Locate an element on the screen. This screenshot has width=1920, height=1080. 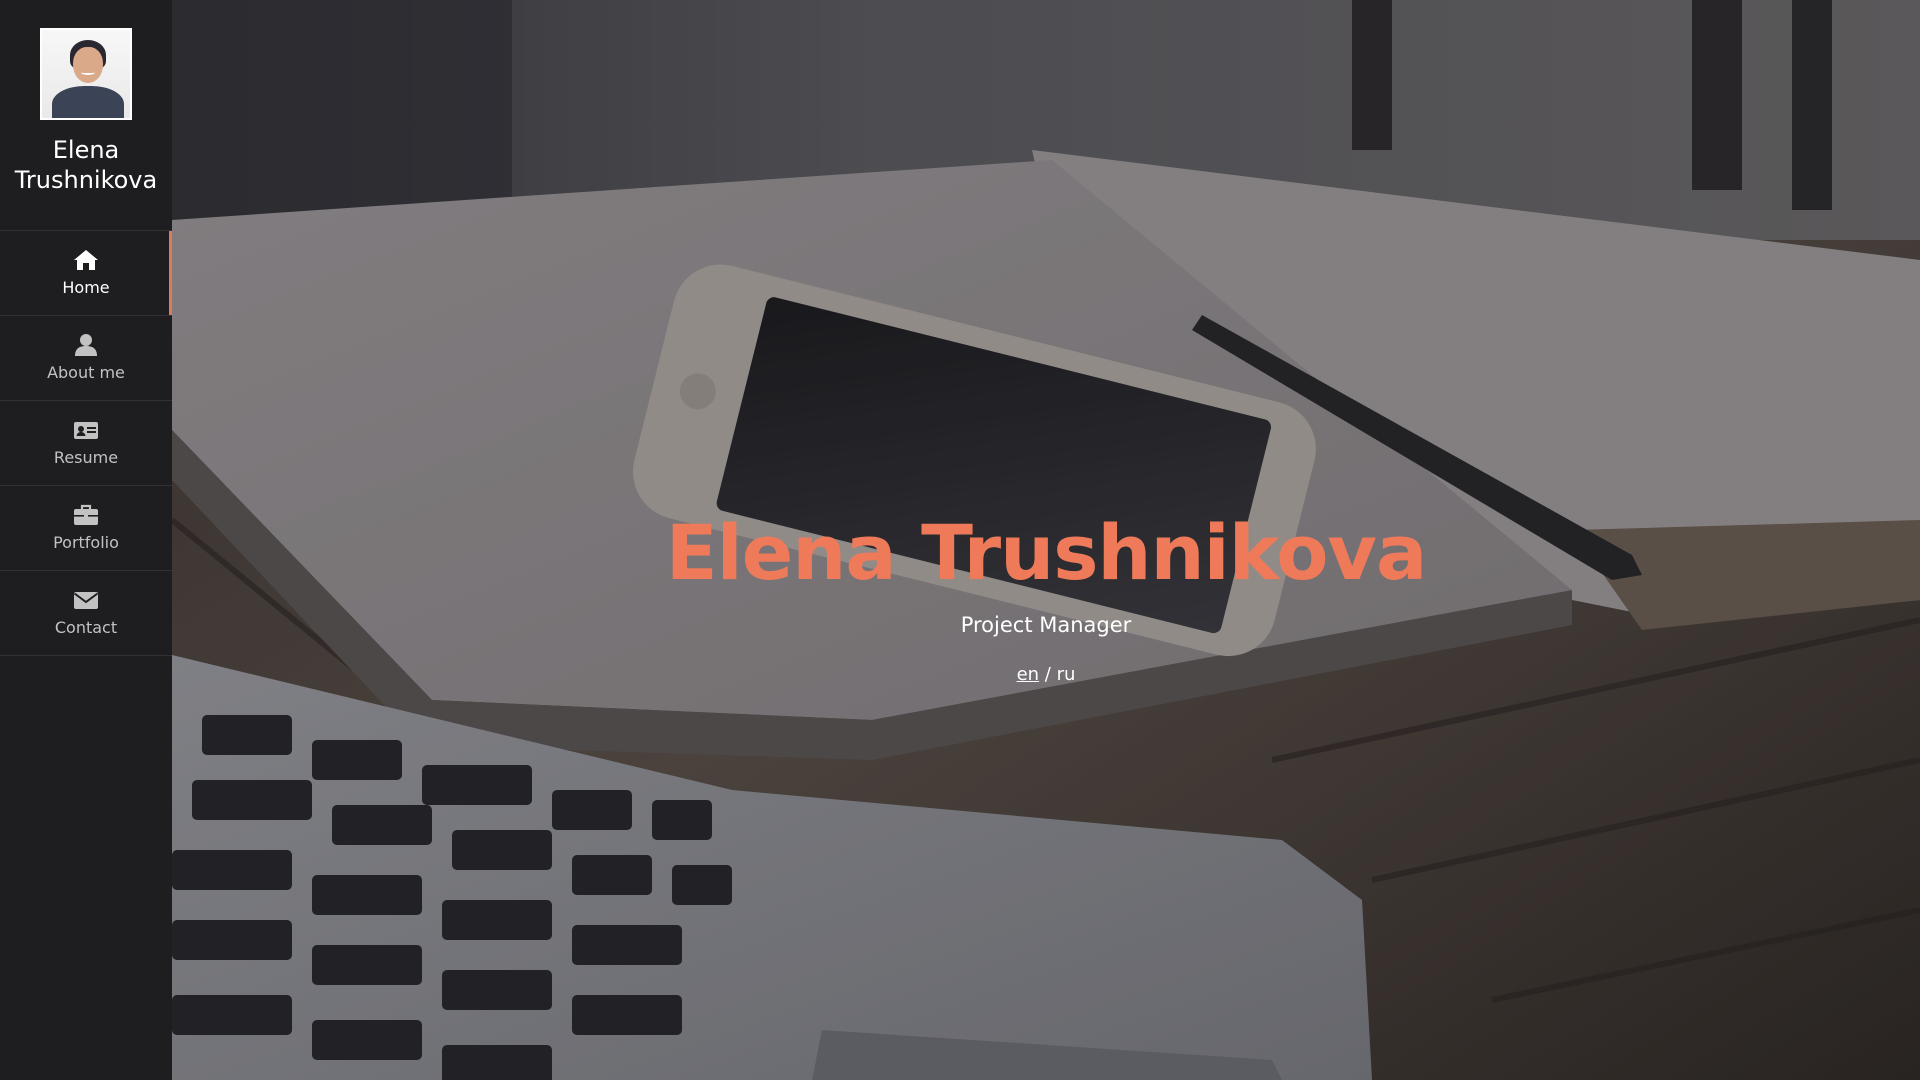
sidebar-item-resume: Resume is located at coordinates (86, 443).